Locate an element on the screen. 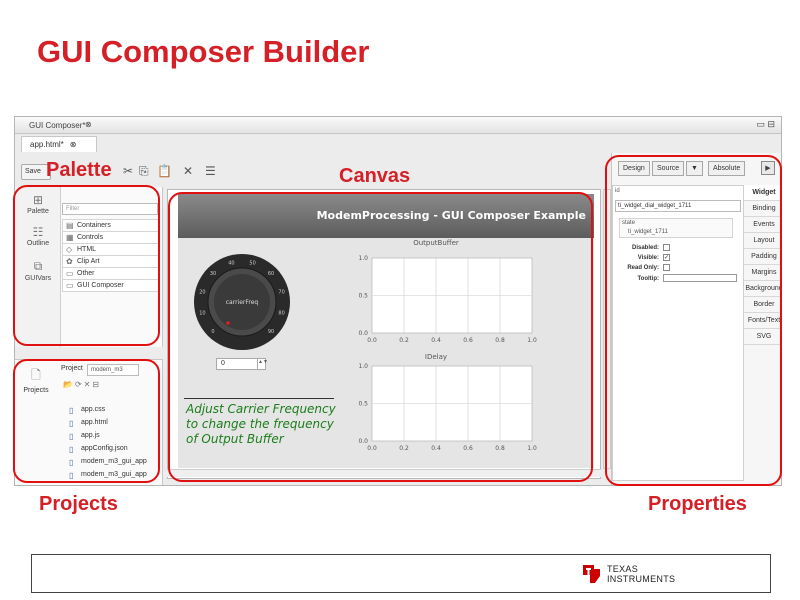 The width and height of the screenshot is (800, 600). paste-icon: 📋 is located at coordinates (164, 171).